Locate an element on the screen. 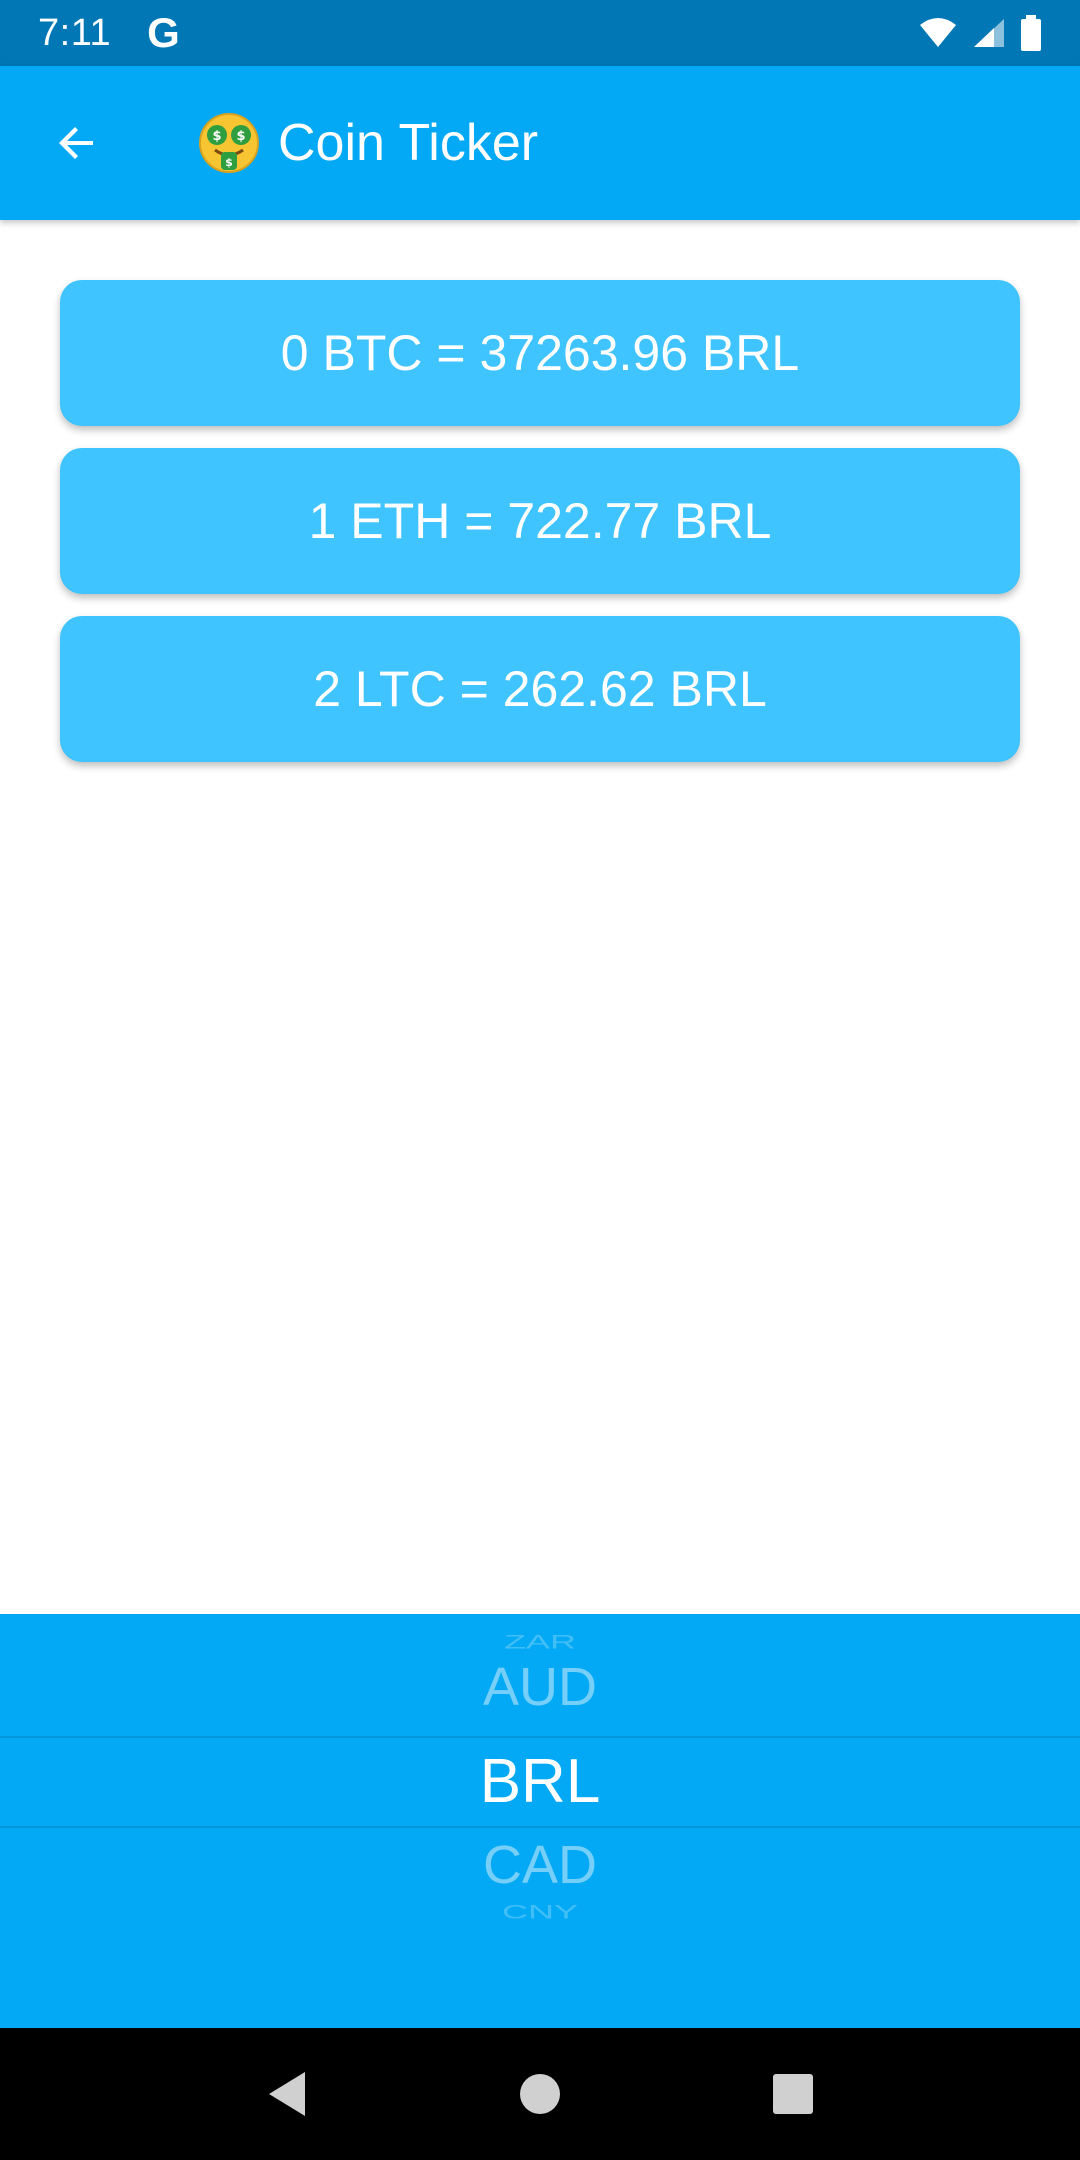 The height and width of the screenshot is (2160, 1080). picker-item-aud: AUD is located at coordinates (540, 1687).